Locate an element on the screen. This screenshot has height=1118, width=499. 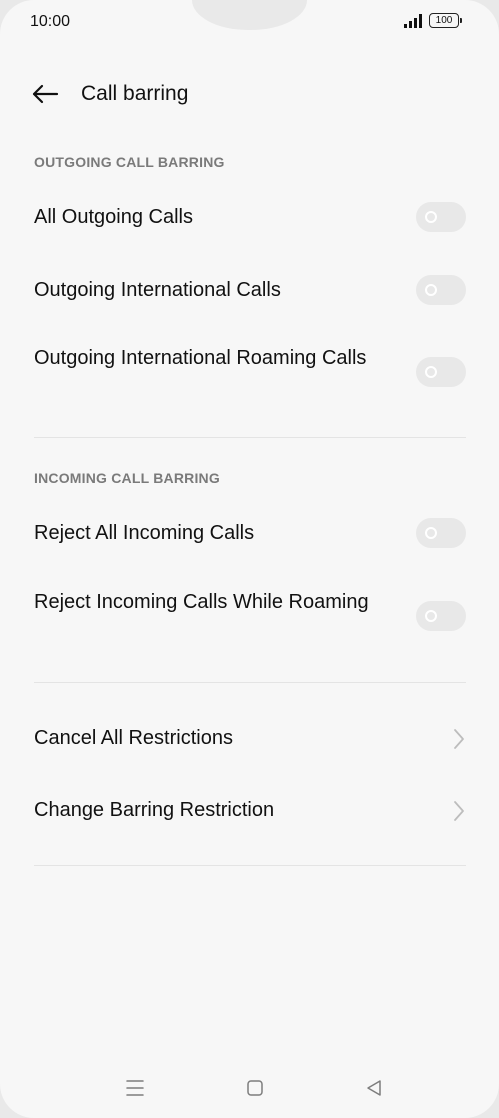
row-outgoing-international-calls: Outgoing International Calls is located at coordinates (249, 291).